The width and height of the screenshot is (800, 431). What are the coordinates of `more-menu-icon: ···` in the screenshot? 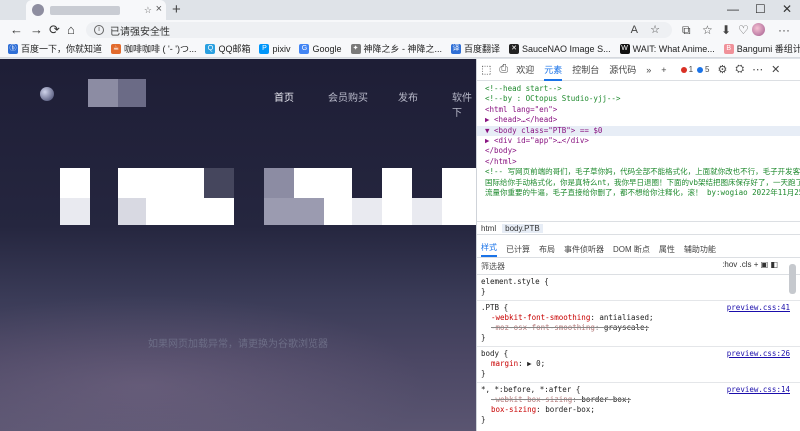 It's located at (784, 30).